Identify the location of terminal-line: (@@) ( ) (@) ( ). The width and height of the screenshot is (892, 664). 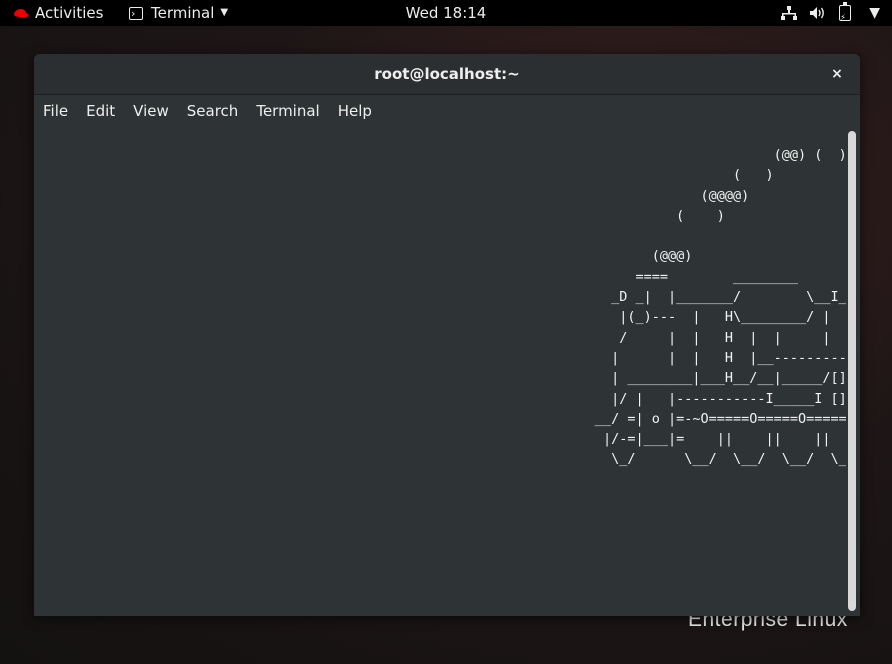
(809, 155).